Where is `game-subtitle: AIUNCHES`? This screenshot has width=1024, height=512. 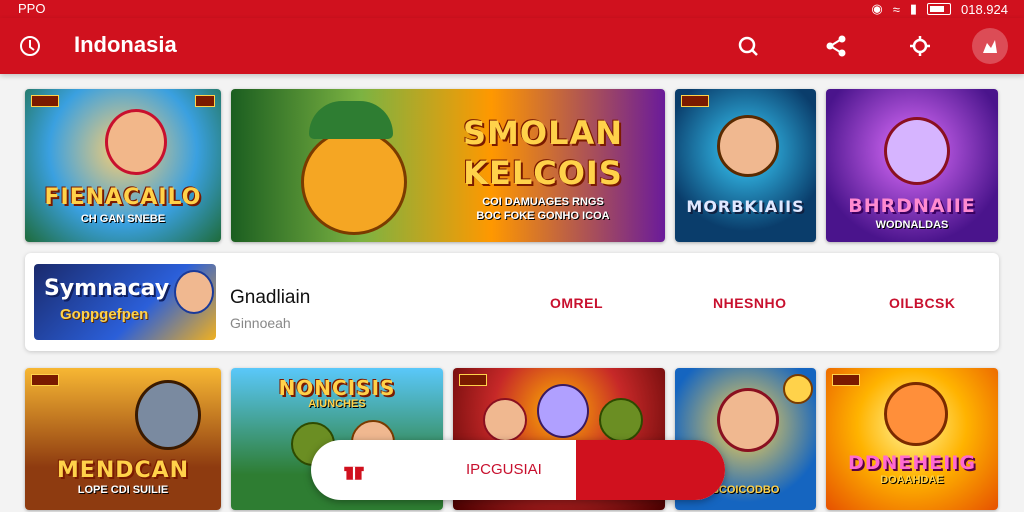
game-subtitle: AIUNCHES is located at coordinates (337, 404).